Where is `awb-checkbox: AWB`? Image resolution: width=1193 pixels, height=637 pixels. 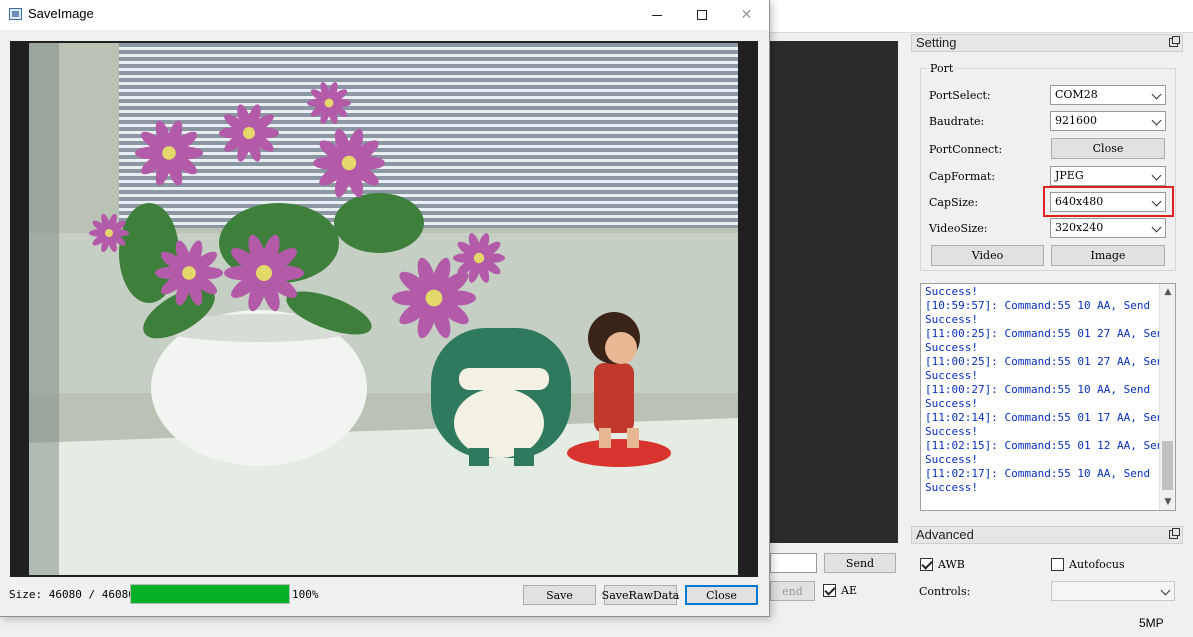
awb-checkbox: AWB is located at coordinates (942, 564).